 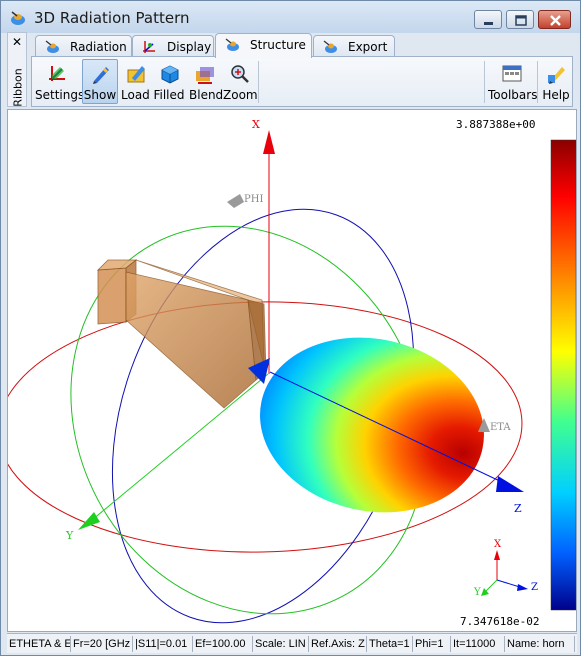 I want to click on maximize-button, so click(x=520, y=19).